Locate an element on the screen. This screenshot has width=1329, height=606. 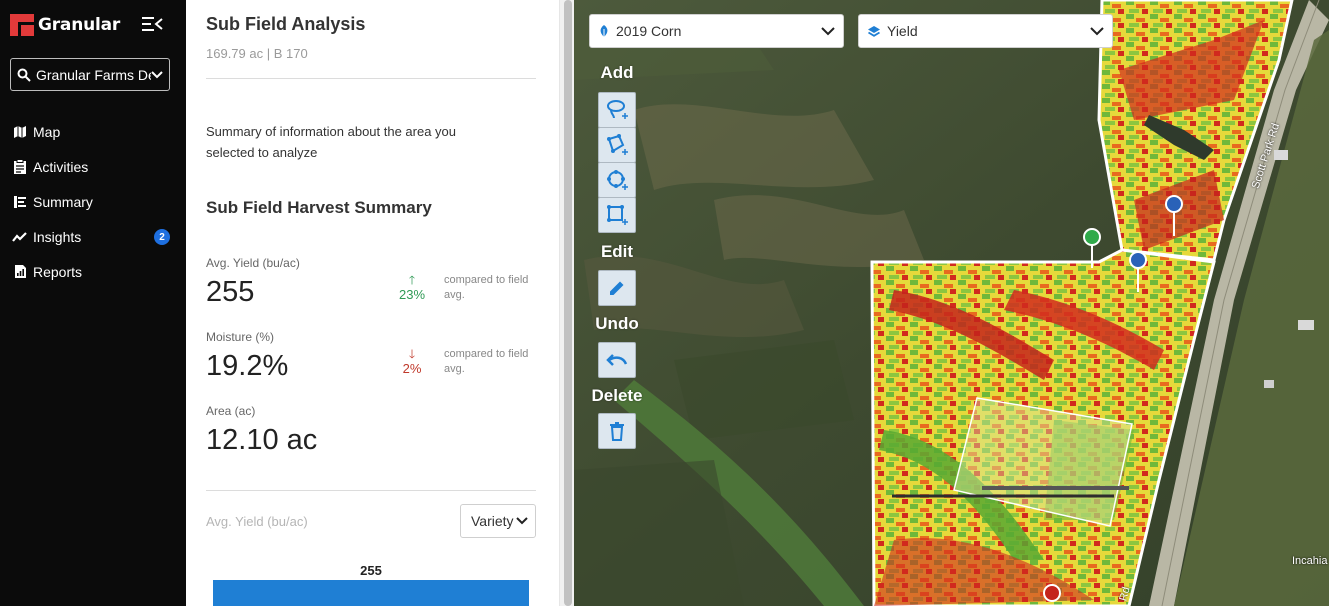
lasso-icon is located at coordinates (617, 109).